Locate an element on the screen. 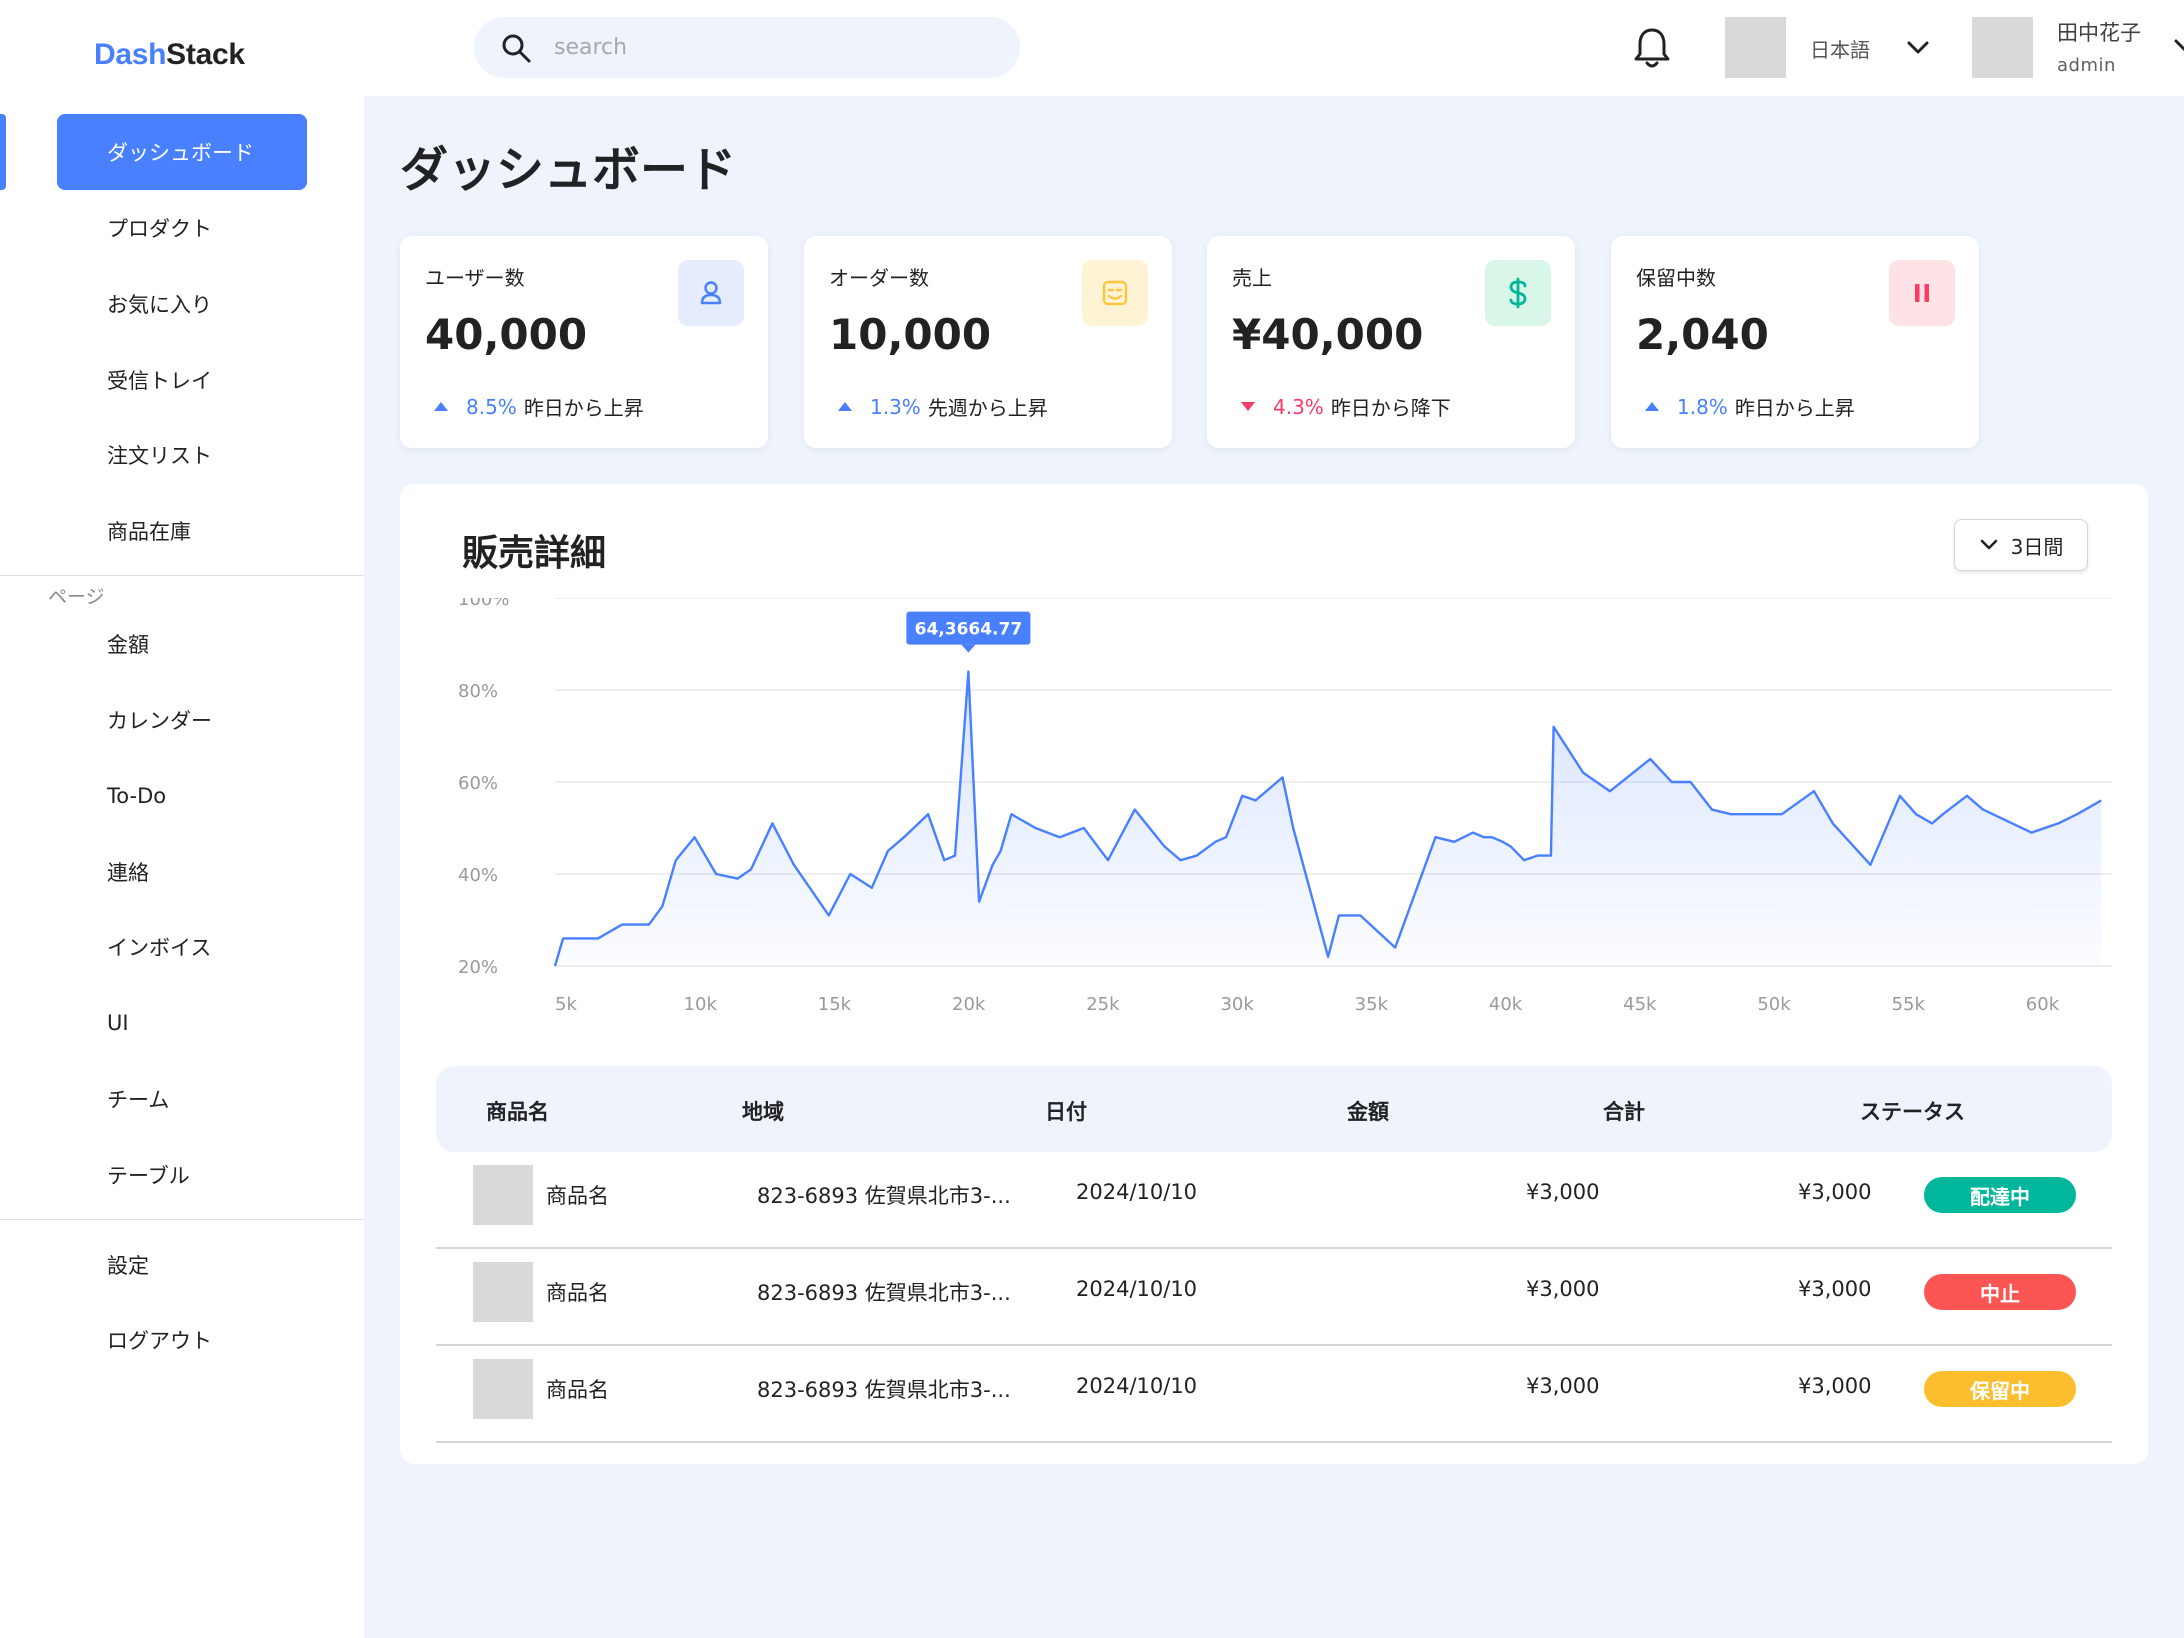 This screenshot has width=2184, height=1638. brand-logo-part2: Stack is located at coordinates (205, 54).